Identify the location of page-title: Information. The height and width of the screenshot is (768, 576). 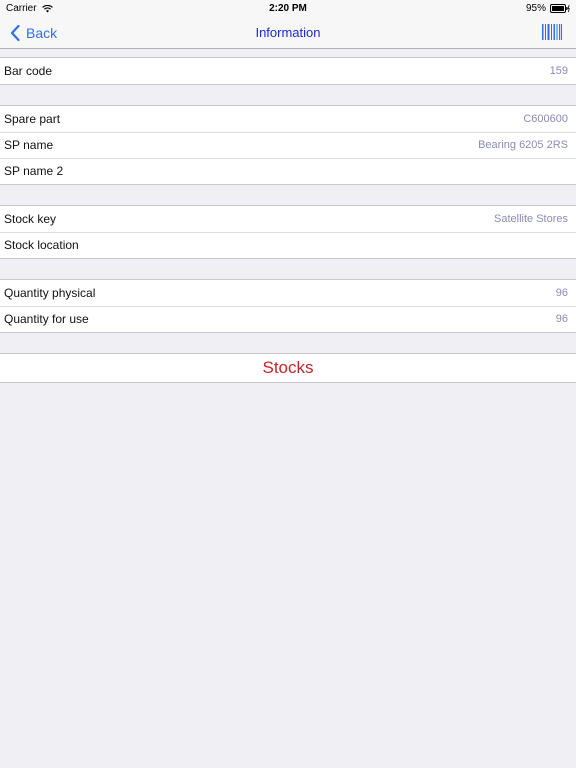
(288, 32).